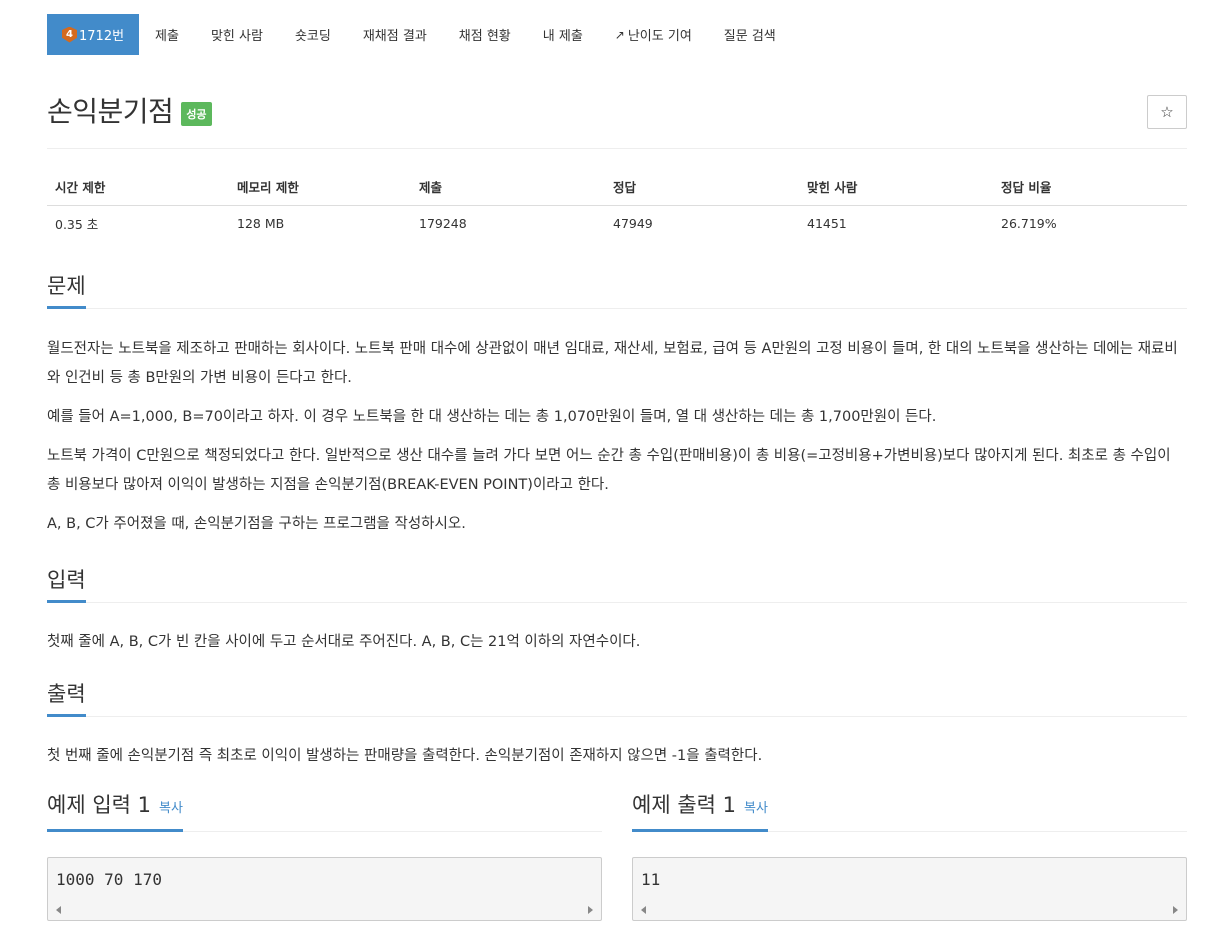 The height and width of the screenshot is (931, 1231). What do you see at coordinates (171, 808) in the screenshot?
I see `copy-sample-input-button: 복사` at bounding box center [171, 808].